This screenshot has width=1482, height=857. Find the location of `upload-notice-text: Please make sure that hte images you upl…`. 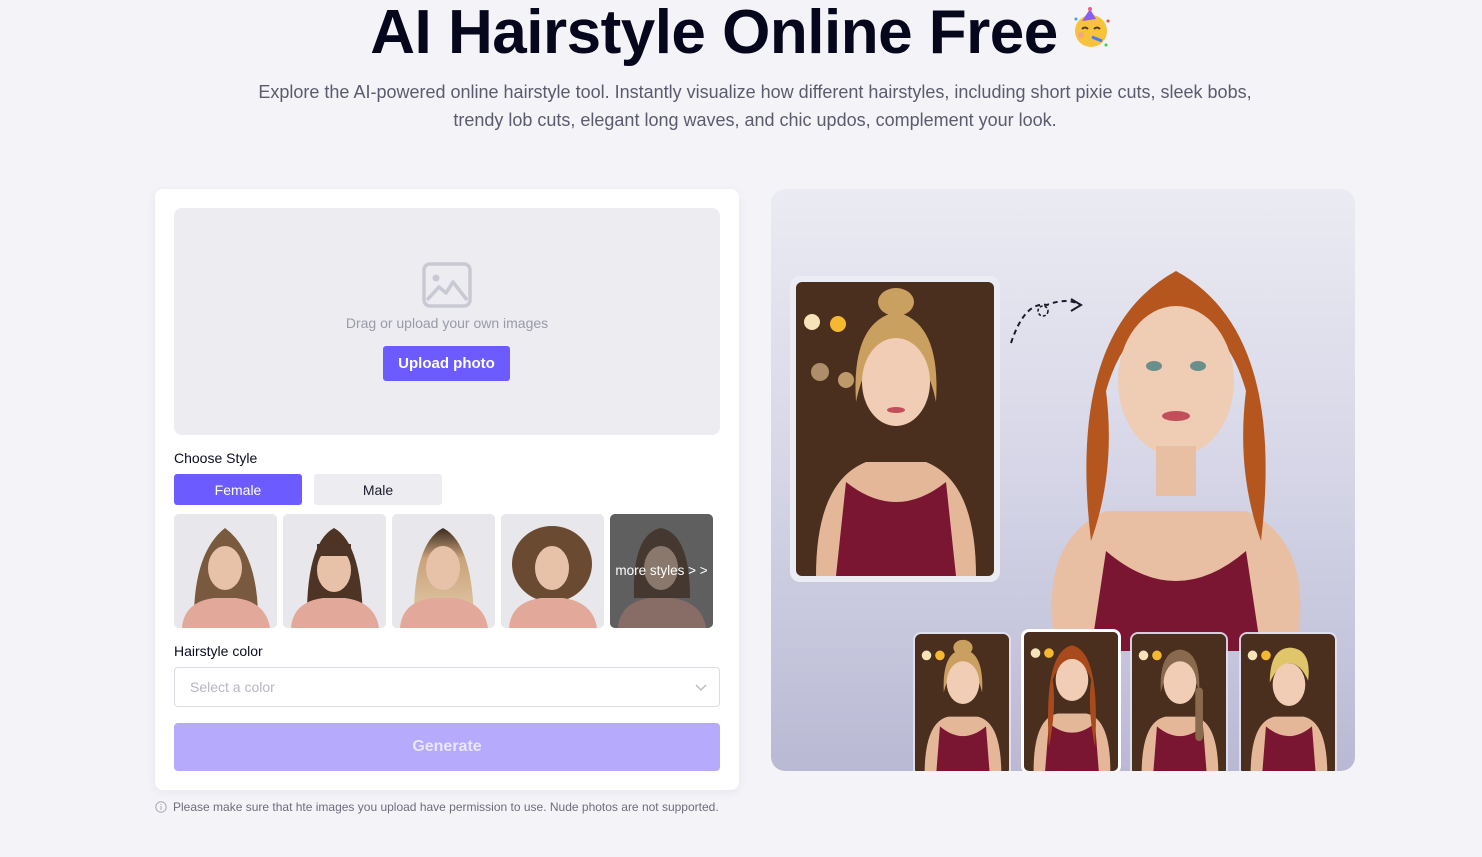

upload-notice-text: Please make sure that hte images you upl… is located at coordinates (446, 807).